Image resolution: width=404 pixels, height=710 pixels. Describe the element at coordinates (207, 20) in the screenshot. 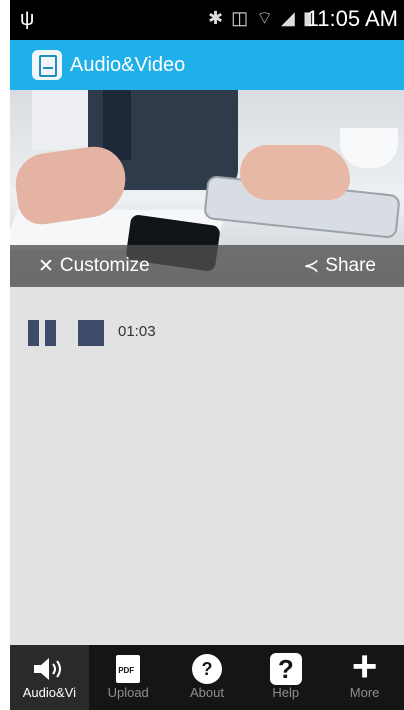

I see `status-bar: ψ ✱ ◫ ⌔ ◢ ▮ 11:05 AM` at that location.